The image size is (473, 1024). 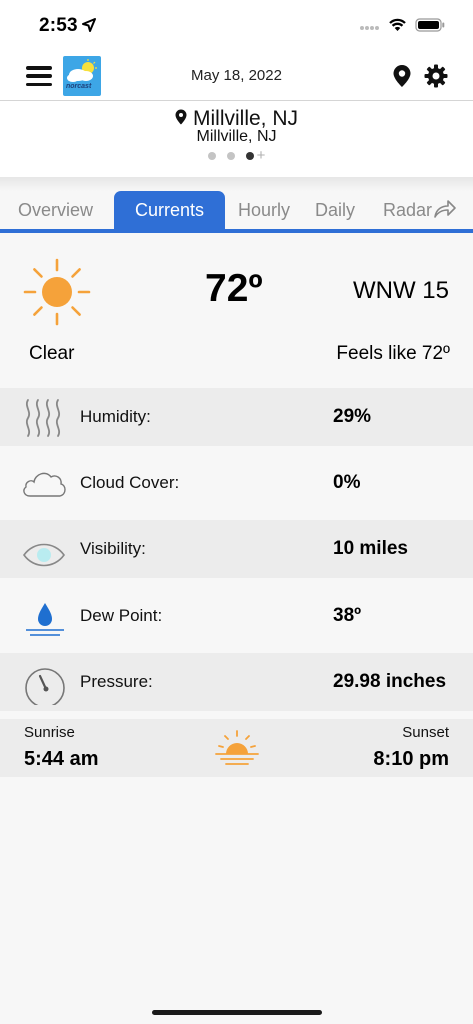 What do you see at coordinates (390, 681) in the screenshot?
I see `detail-value: 29.98 inches` at bounding box center [390, 681].